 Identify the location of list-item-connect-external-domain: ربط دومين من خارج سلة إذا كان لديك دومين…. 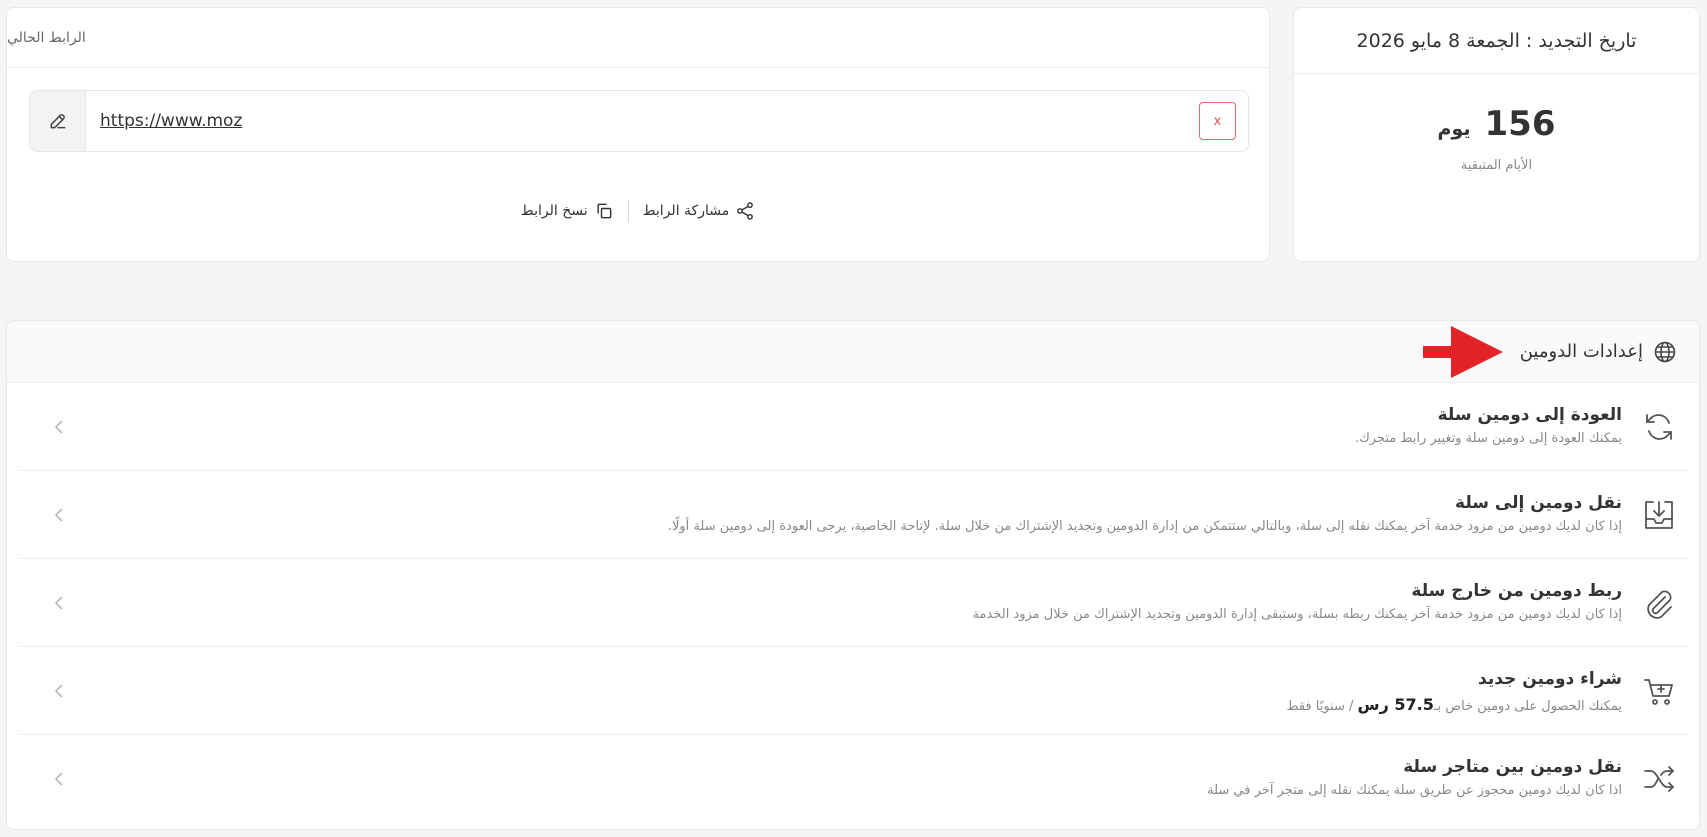
(853, 603).